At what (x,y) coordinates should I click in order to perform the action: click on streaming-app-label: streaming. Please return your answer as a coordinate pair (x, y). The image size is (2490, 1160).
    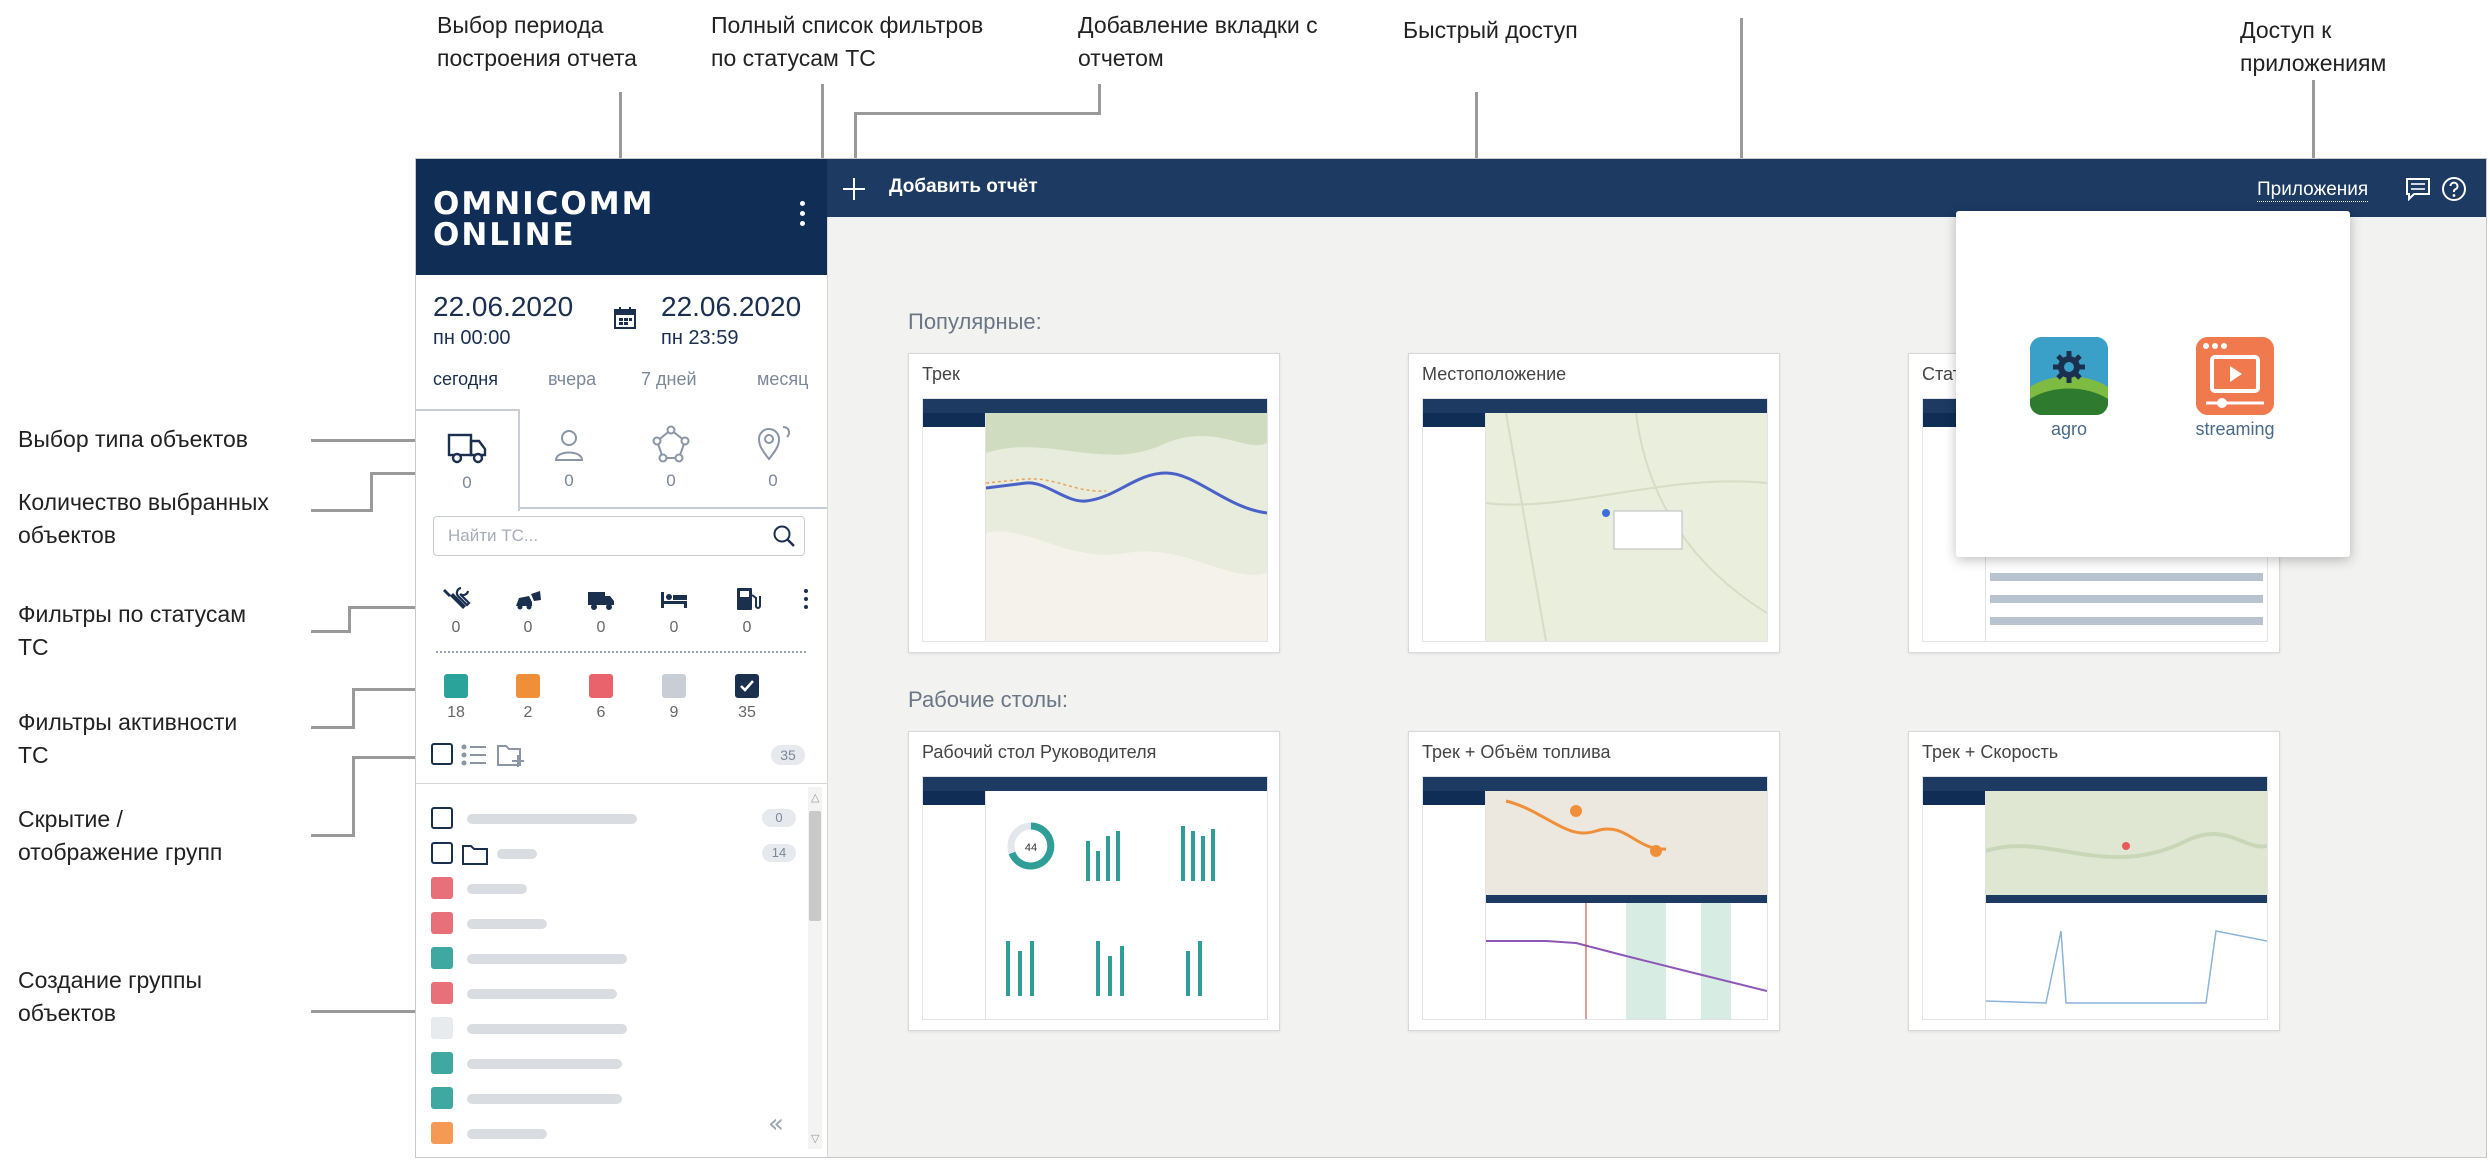
    Looking at the image, I should click on (2235, 429).